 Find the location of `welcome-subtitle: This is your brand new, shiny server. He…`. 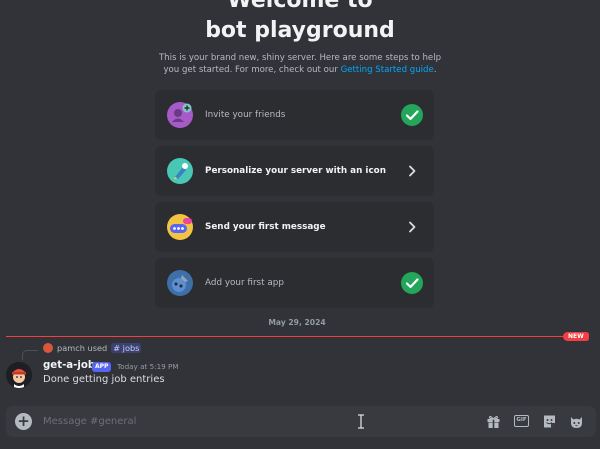

welcome-subtitle: This is your brand new, shiny server. He… is located at coordinates (300, 64).